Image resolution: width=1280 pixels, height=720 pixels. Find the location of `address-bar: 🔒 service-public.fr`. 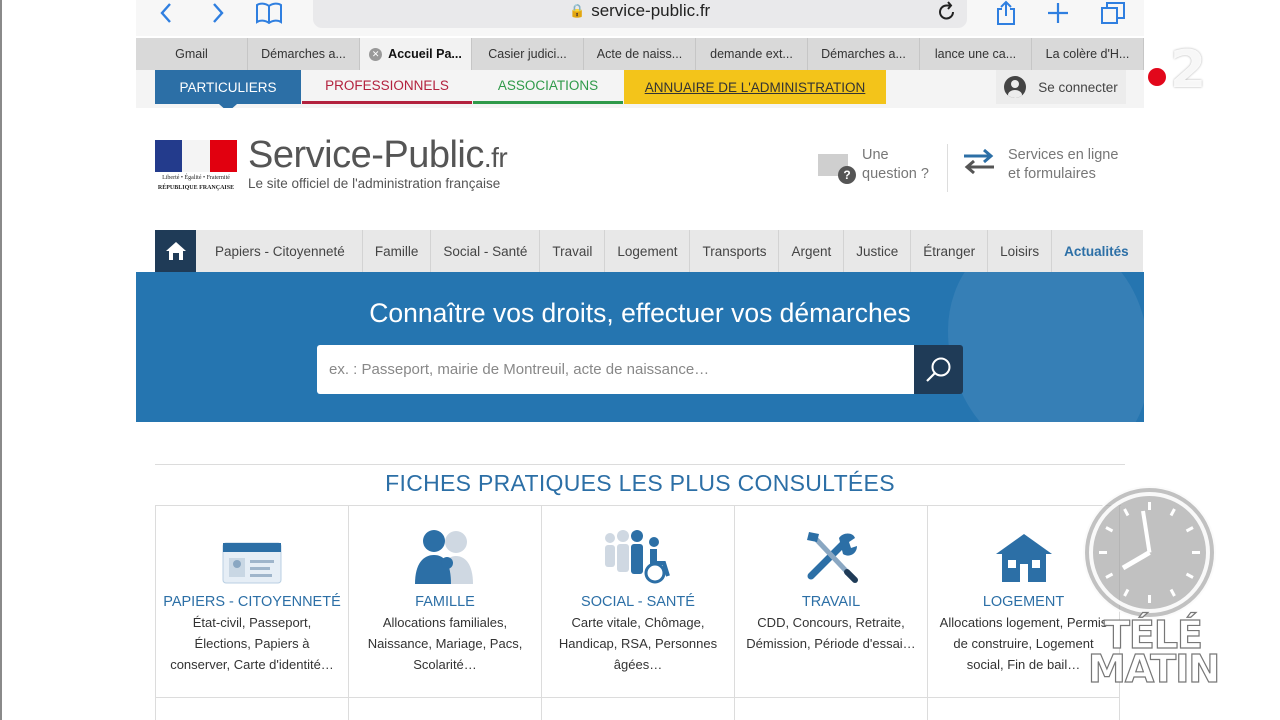

address-bar: 🔒 service-public.fr is located at coordinates (640, 14).